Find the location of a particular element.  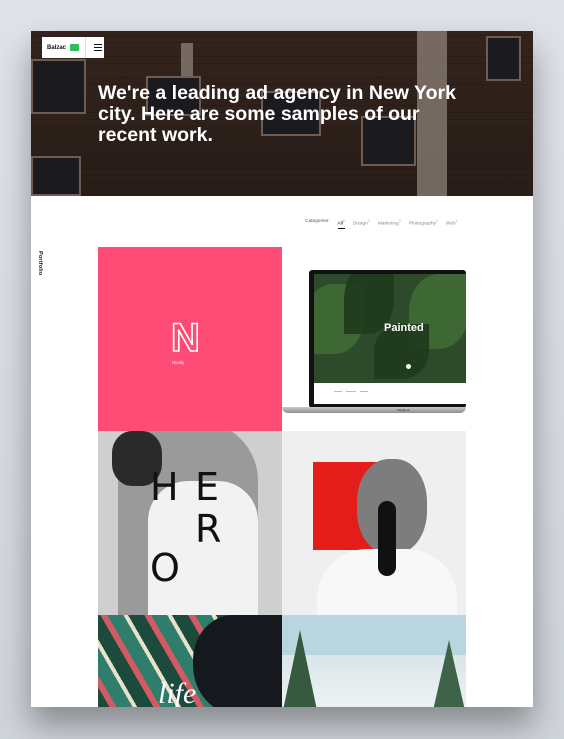

hero-letter-e: E is located at coordinates (207, 487).